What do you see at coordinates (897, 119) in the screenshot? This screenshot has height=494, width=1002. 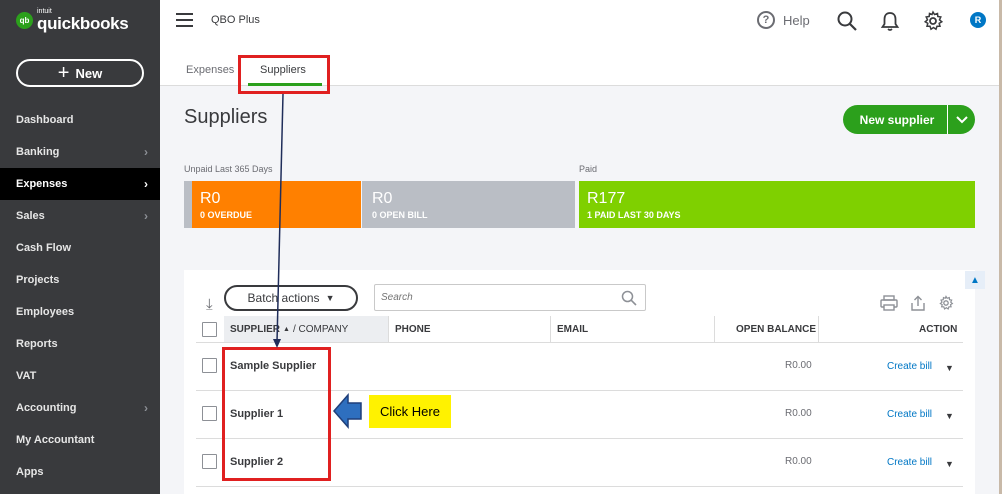 I see `new-supplier-label: New supplier` at bounding box center [897, 119].